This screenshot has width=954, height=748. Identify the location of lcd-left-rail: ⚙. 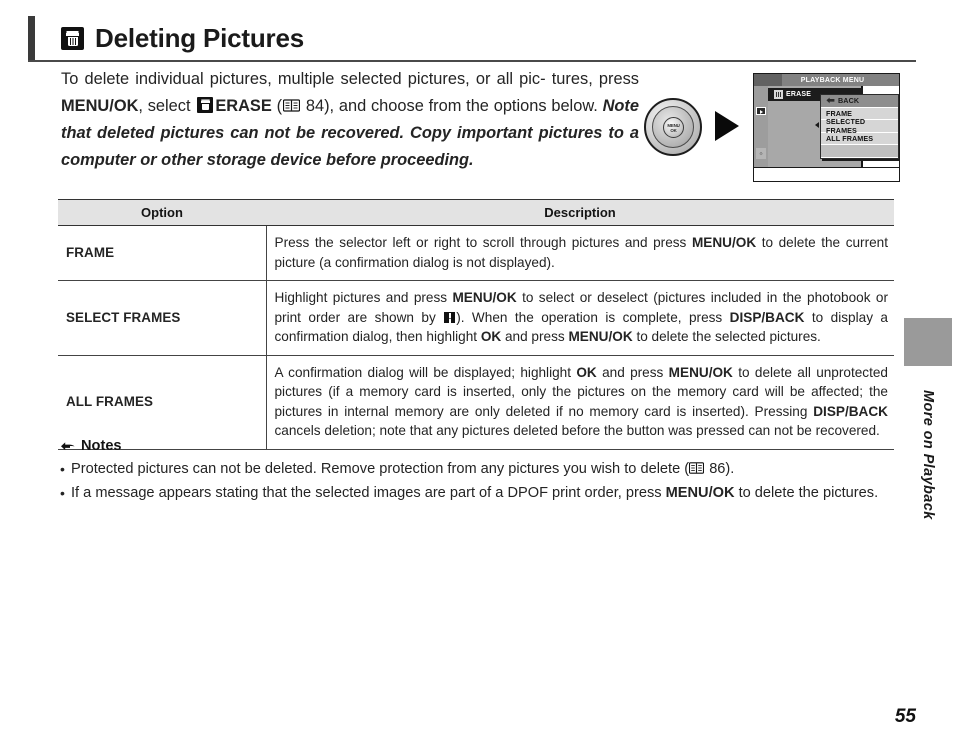
(761, 127).